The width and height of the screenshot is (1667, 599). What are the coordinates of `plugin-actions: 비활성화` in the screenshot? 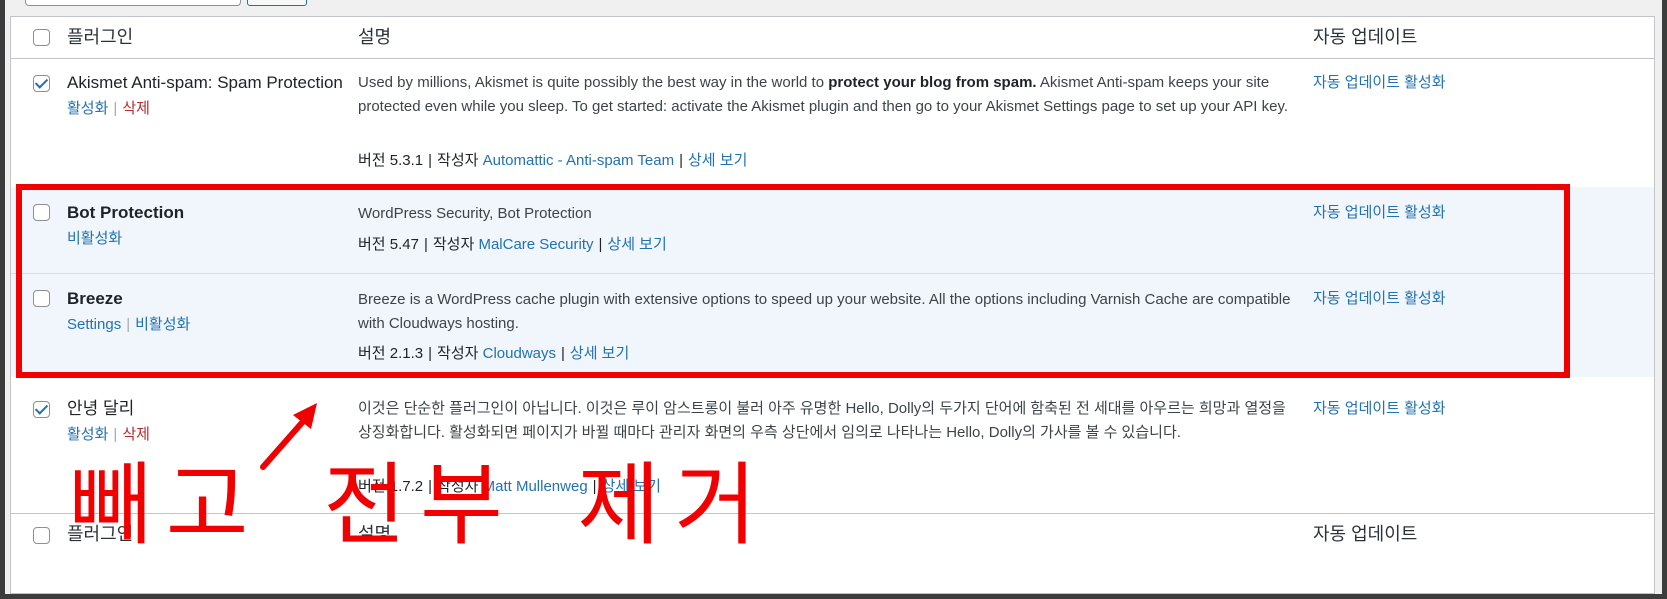 It's located at (94, 239).